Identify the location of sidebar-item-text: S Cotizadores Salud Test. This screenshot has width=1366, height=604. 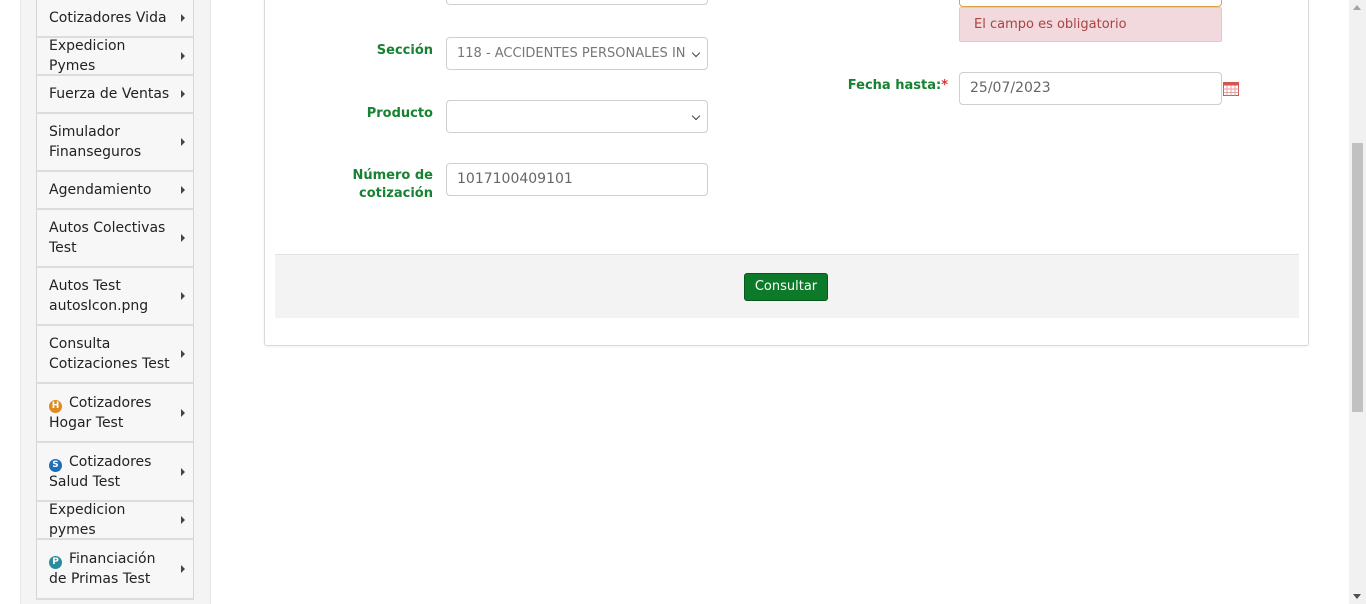
(110, 472).